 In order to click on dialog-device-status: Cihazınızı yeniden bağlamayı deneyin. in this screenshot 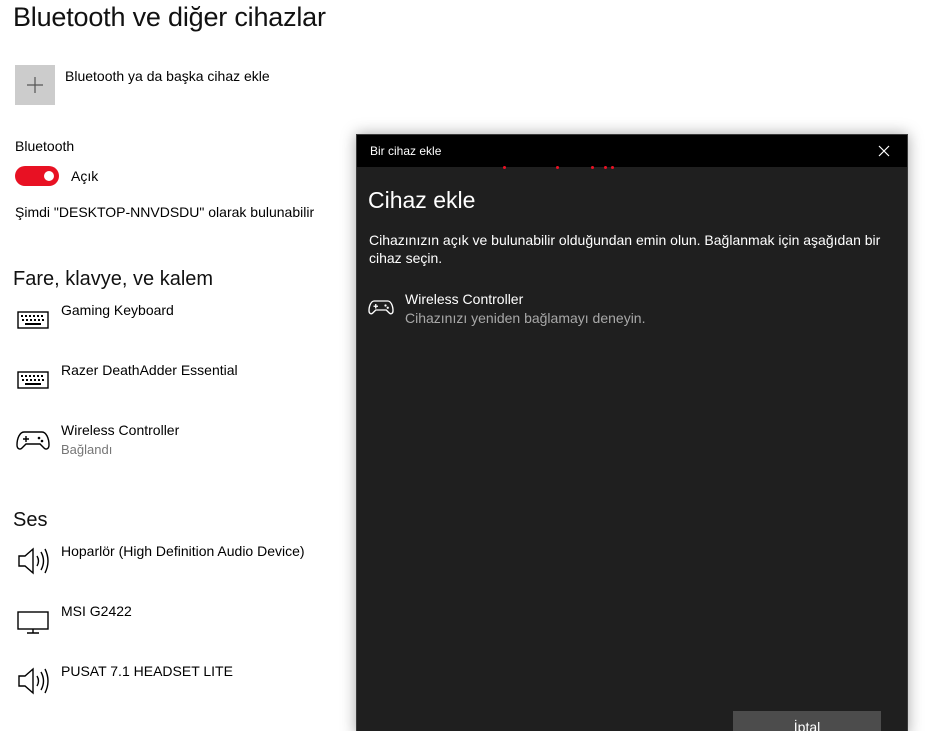, I will do `click(525, 318)`.